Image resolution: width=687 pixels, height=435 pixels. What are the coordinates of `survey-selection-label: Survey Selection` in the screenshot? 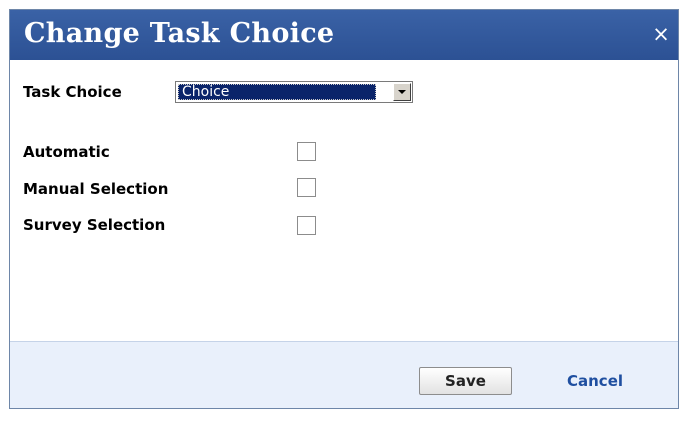 It's located at (94, 225).